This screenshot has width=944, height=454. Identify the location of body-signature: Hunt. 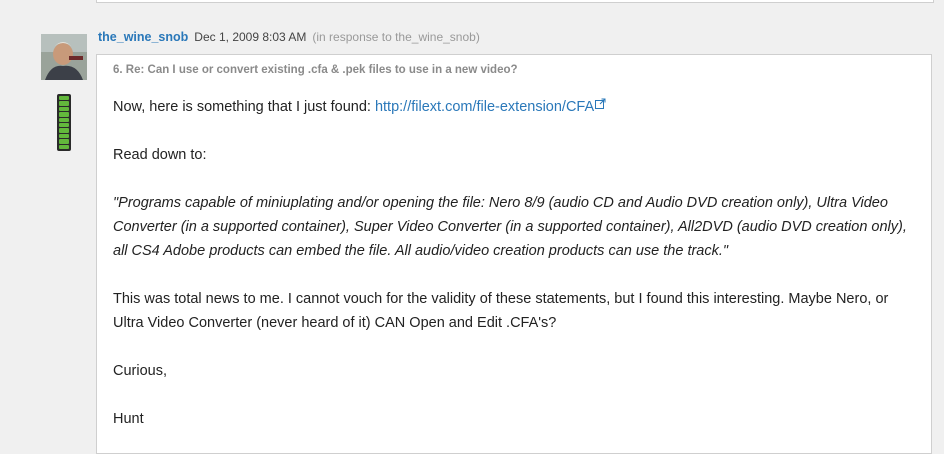
(128, 419).